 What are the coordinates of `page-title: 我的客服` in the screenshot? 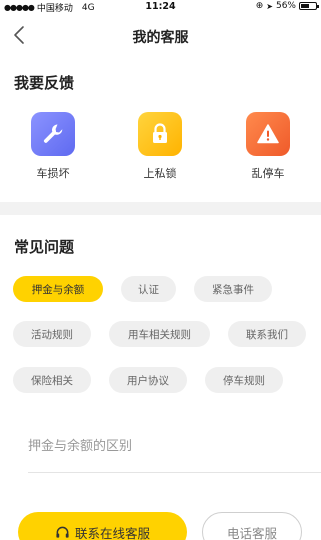 It's located at (160, 38).